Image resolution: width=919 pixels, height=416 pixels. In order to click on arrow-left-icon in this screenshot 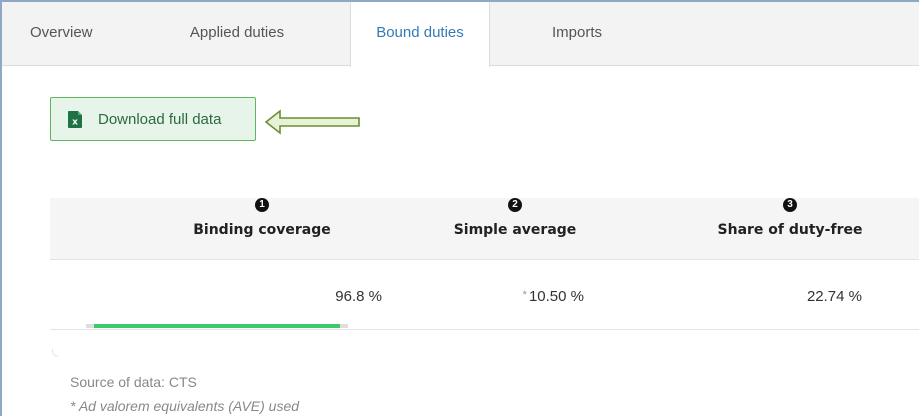, I will do `click(312, 122)`.